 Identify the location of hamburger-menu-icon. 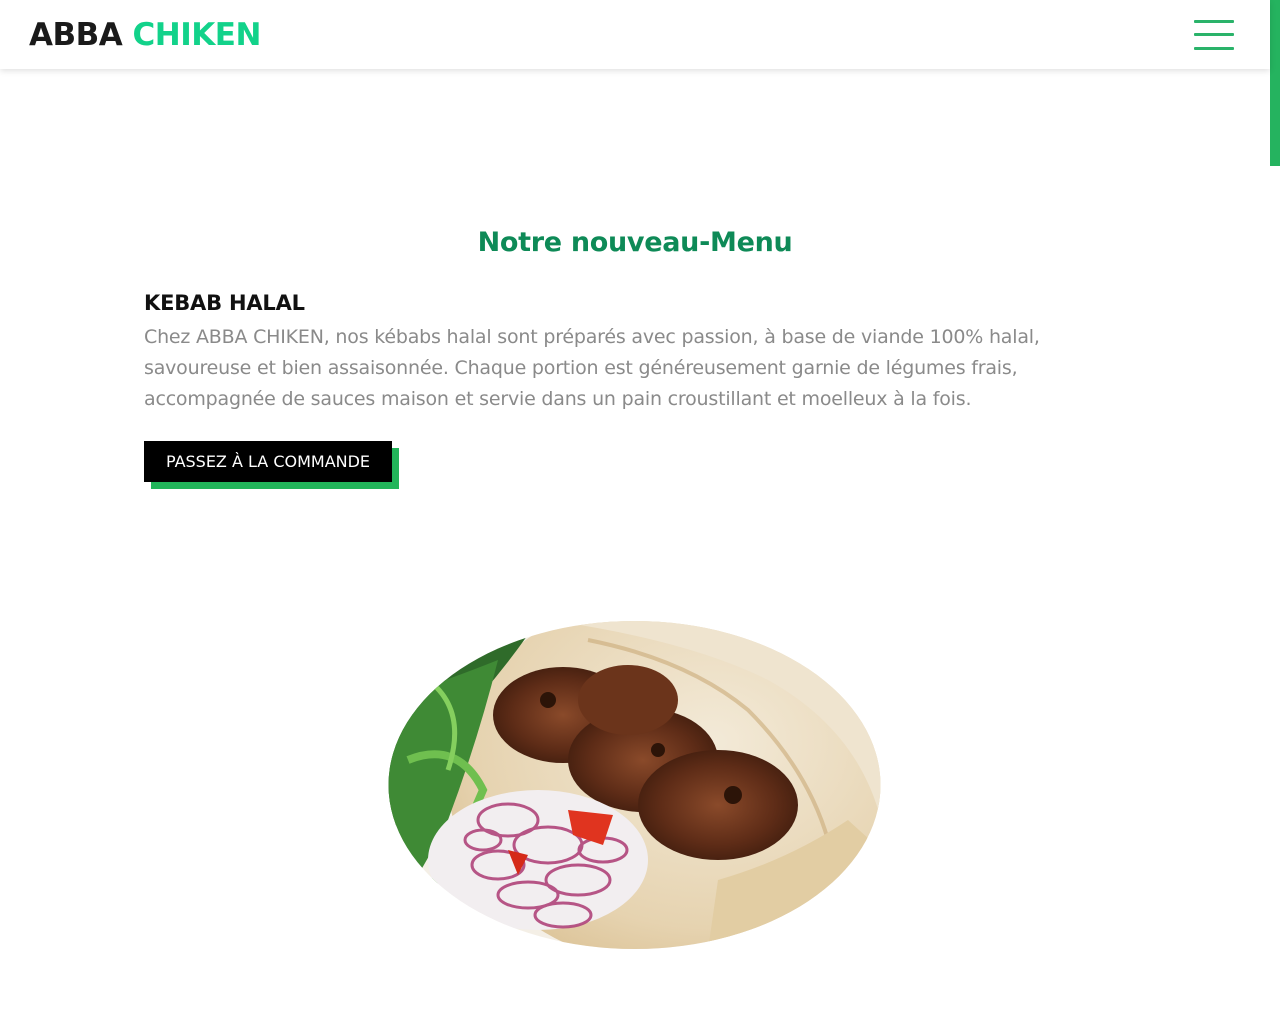
(1214, 35).